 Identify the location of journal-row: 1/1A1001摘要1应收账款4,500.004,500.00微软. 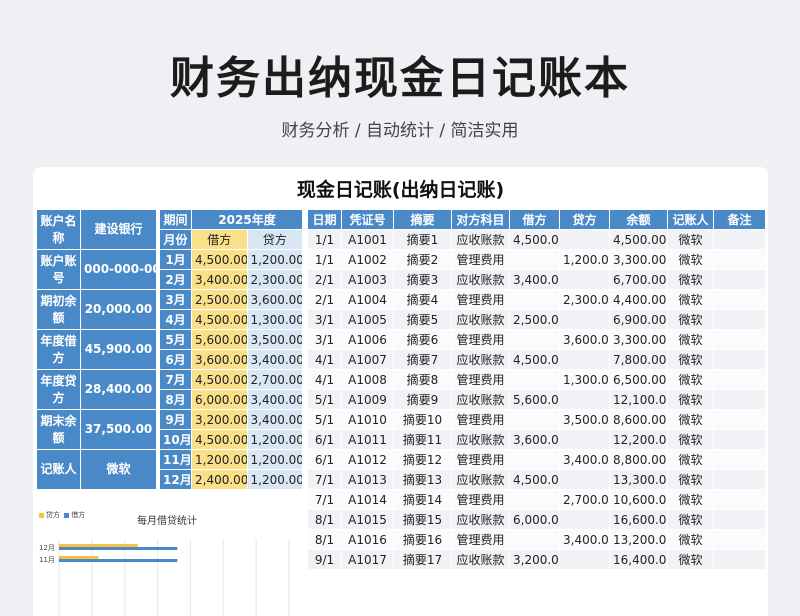
(536, 239).